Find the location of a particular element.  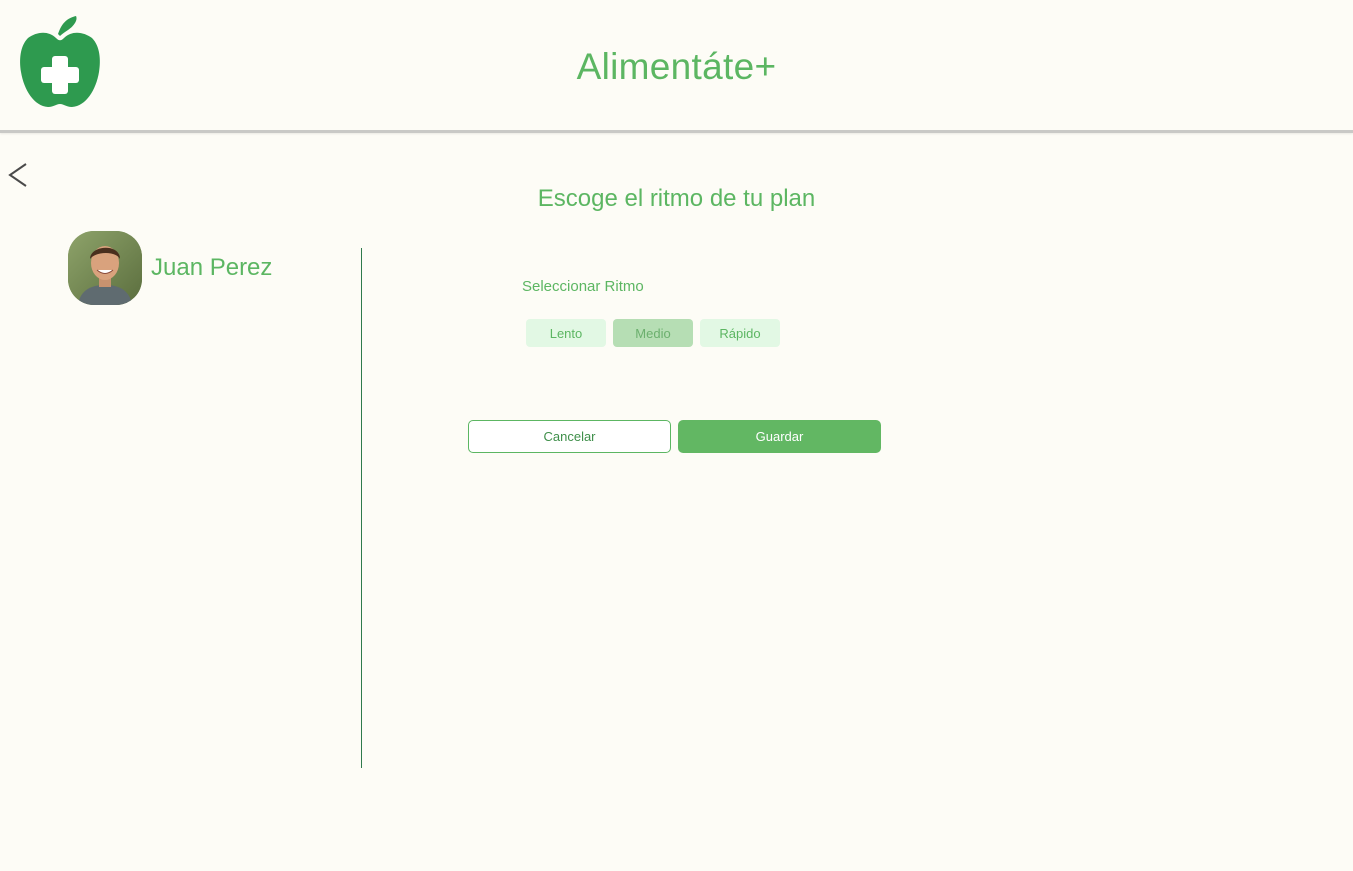

save-button: Guardar is located at coordinates (779, 436).